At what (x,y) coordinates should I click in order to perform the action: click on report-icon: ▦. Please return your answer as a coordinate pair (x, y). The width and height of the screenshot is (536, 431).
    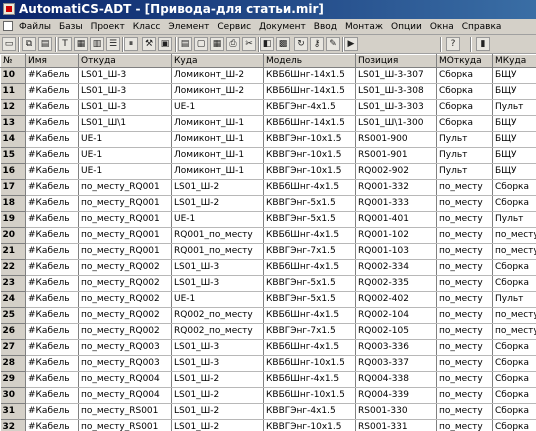
    Looking at the image, I should click on (217, 44).